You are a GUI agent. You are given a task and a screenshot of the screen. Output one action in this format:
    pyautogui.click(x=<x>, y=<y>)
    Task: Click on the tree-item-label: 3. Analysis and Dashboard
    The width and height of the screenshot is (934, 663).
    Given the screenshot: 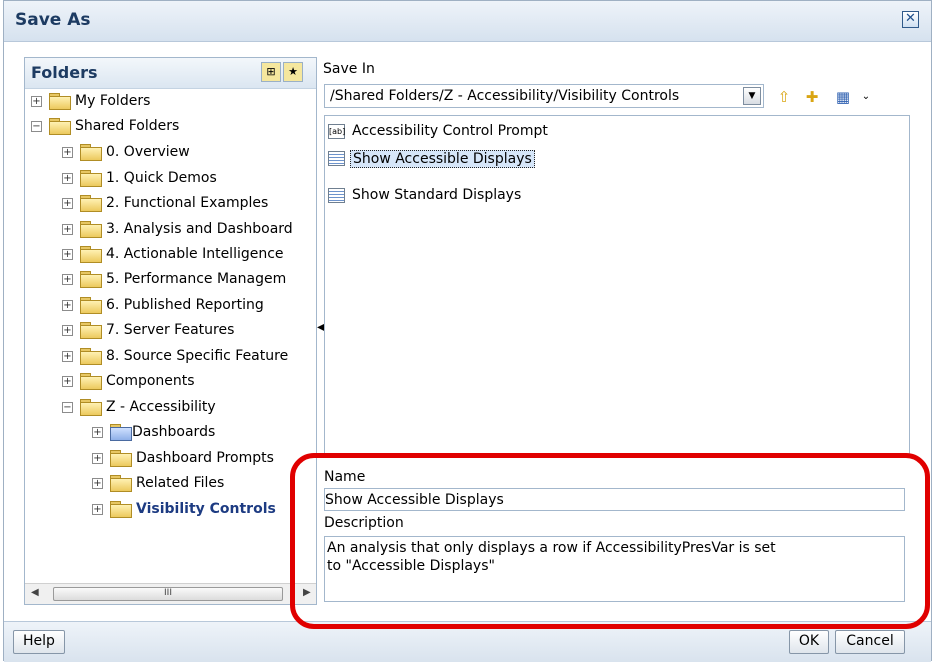 What is the action you would take?
    pyautogui.click(x=199, y=229)
    